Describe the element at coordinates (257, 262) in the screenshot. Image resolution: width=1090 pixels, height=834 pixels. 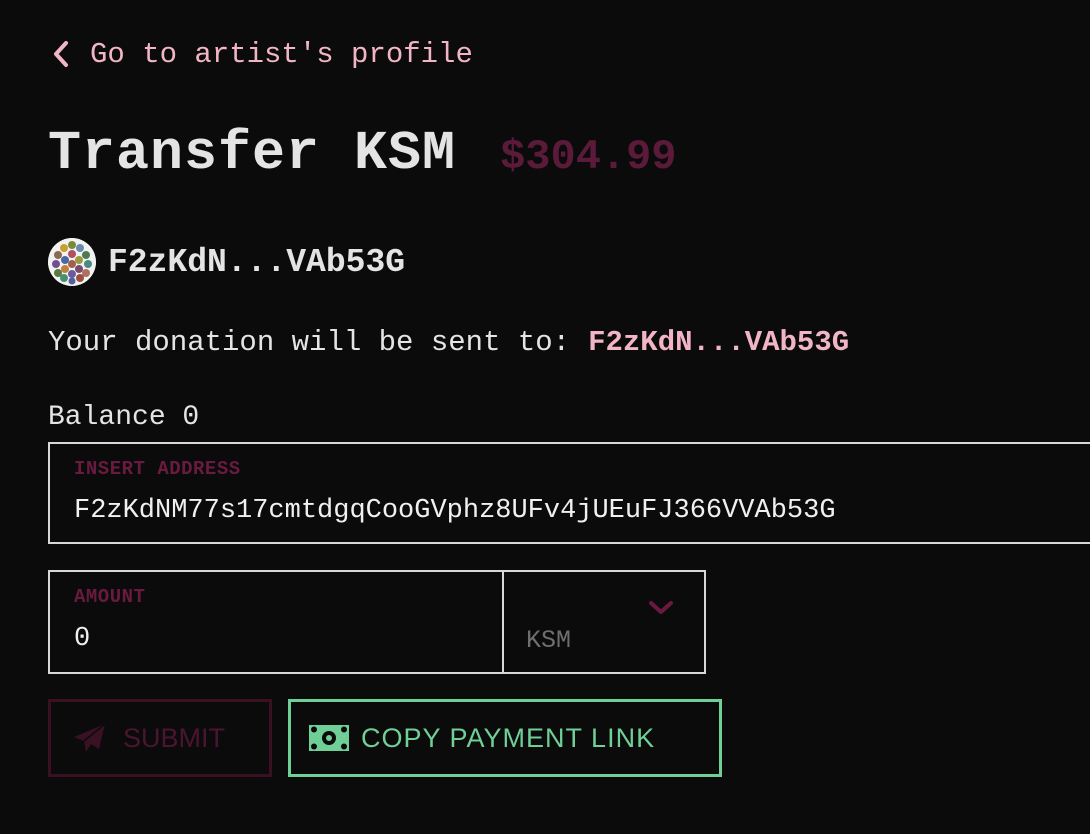
I see `account-name: F2zKdN...VAb53G` at that location.